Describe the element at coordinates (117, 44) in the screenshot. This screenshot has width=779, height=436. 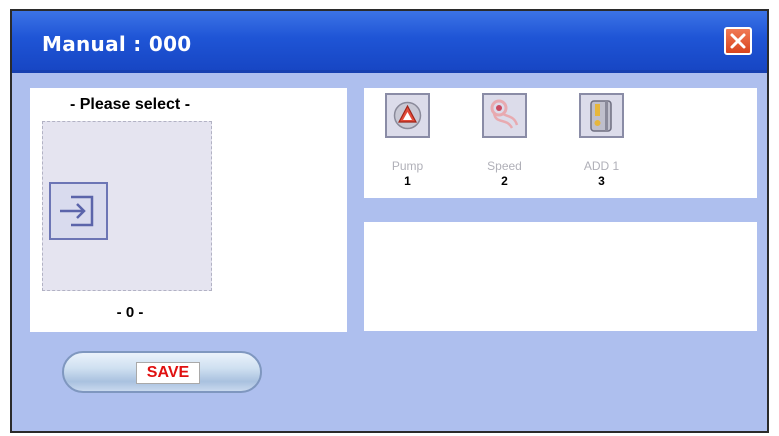
I see `window-title: Manual : 000` at that location.